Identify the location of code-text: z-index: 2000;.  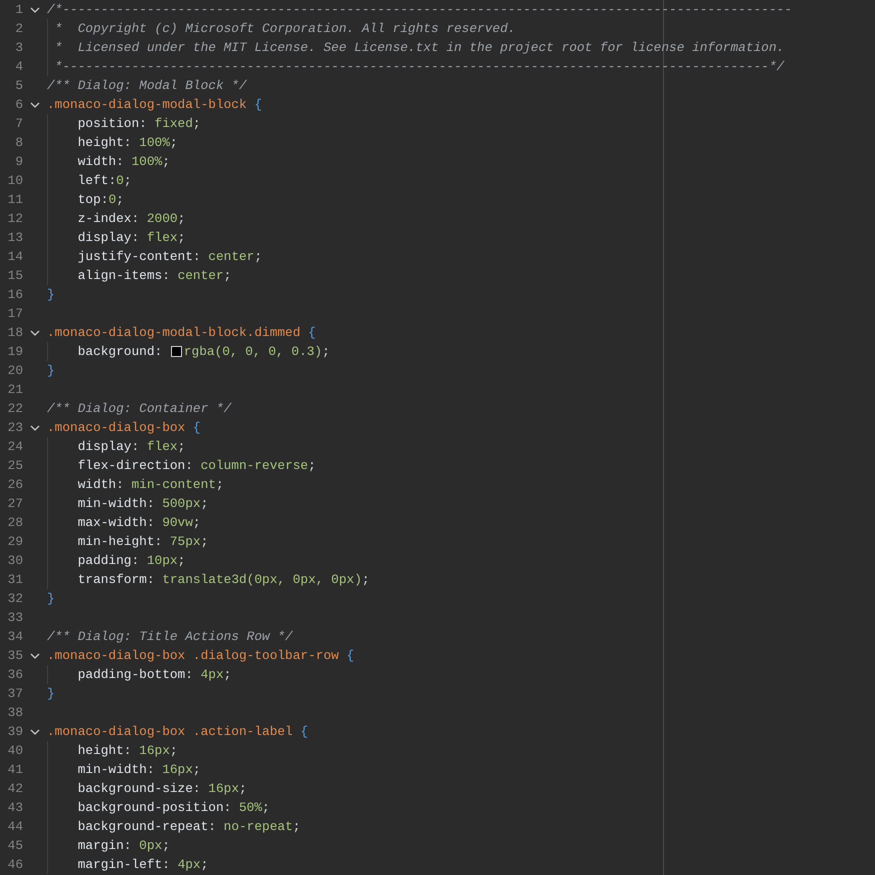
(131, 219).